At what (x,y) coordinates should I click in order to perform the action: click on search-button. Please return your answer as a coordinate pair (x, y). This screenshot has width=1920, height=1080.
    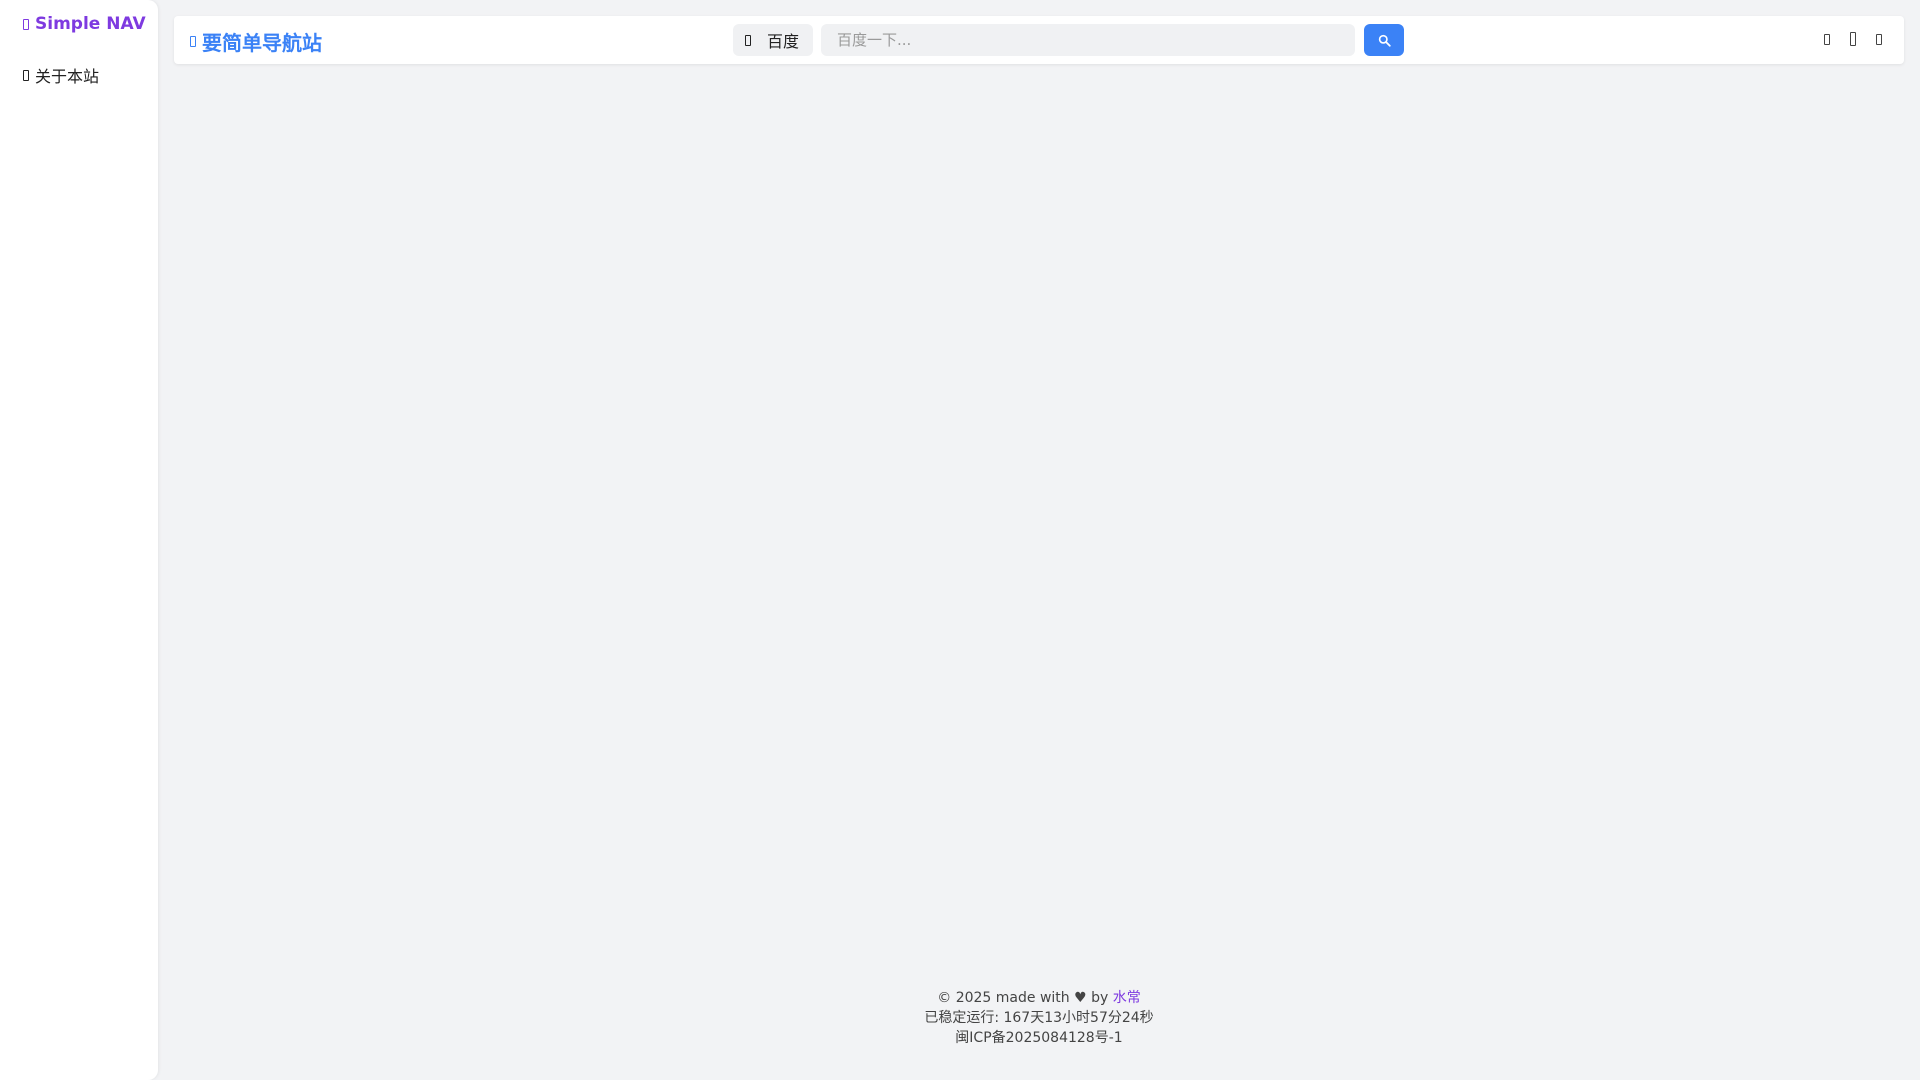
    Looking at the image, I should click on (1384, 40).